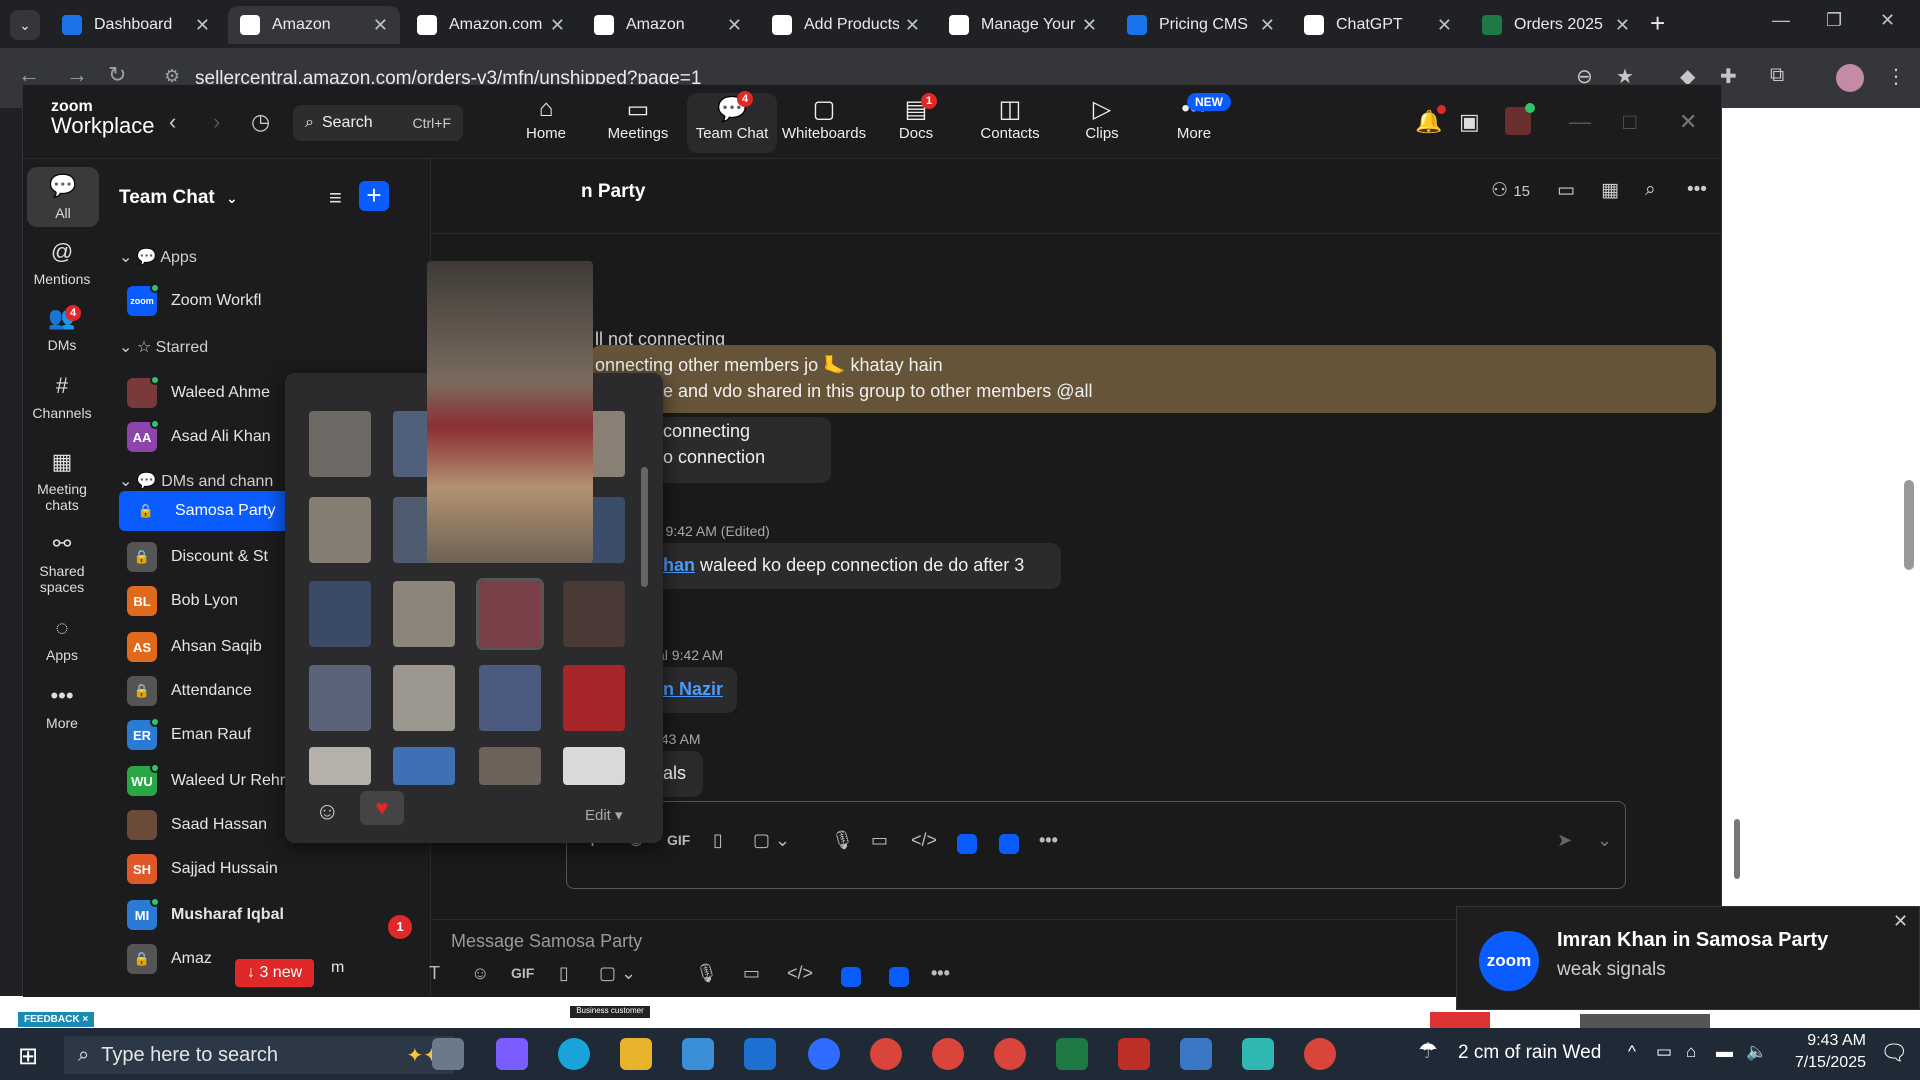  Describe the element at coordinates (265, 869) in the screenshot. I see `chat-list-item: SH Sajjad Hussain` at that location.